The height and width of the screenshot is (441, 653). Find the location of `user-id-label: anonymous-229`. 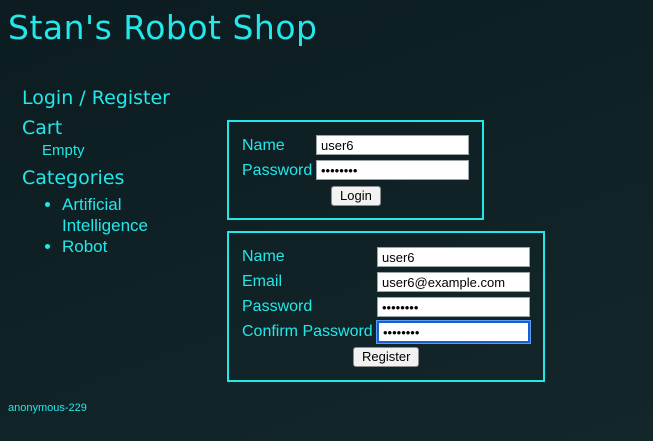

user-id-label: anonymous-229 is located at coordinates (47, 408).